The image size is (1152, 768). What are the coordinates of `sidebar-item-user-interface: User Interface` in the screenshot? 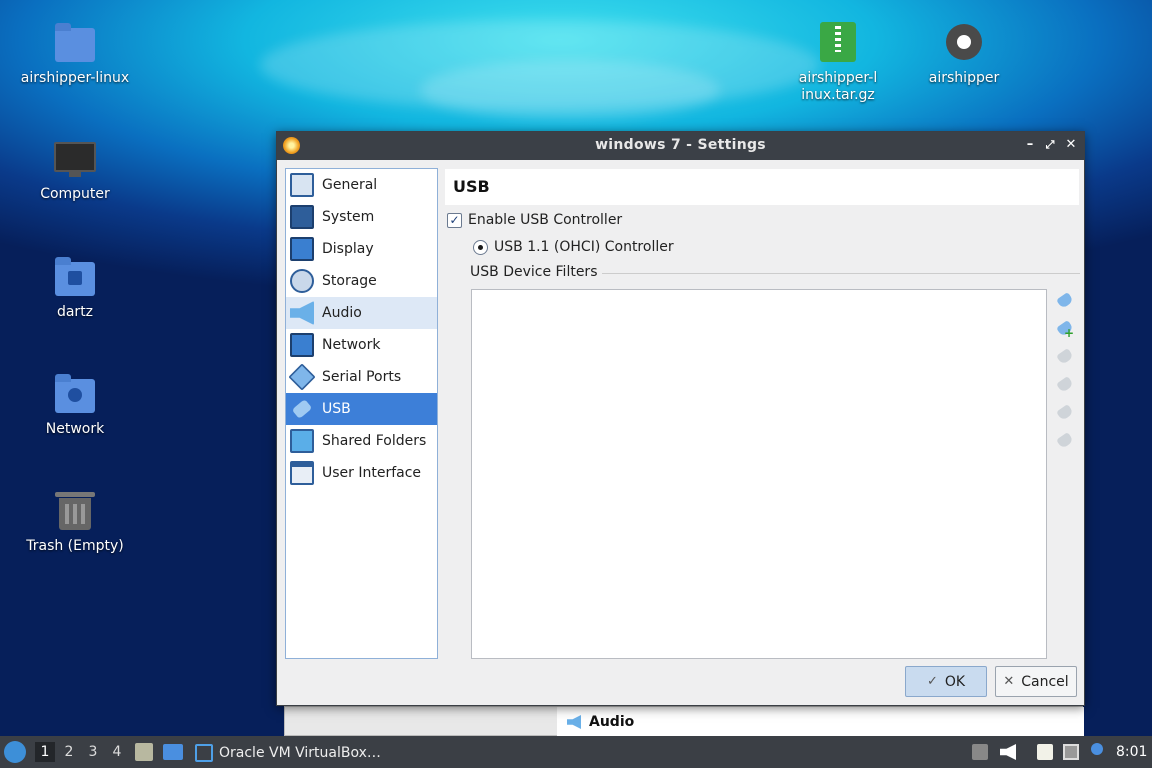 It's located at (361, 473).